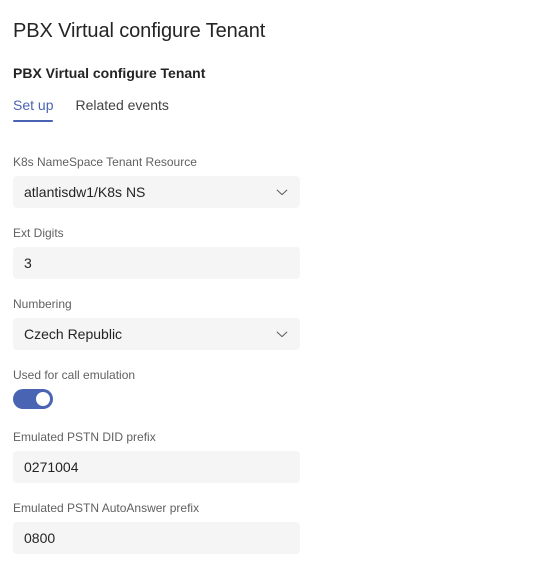  I want to click on ext-digits-input: 3, so click(156, 263).